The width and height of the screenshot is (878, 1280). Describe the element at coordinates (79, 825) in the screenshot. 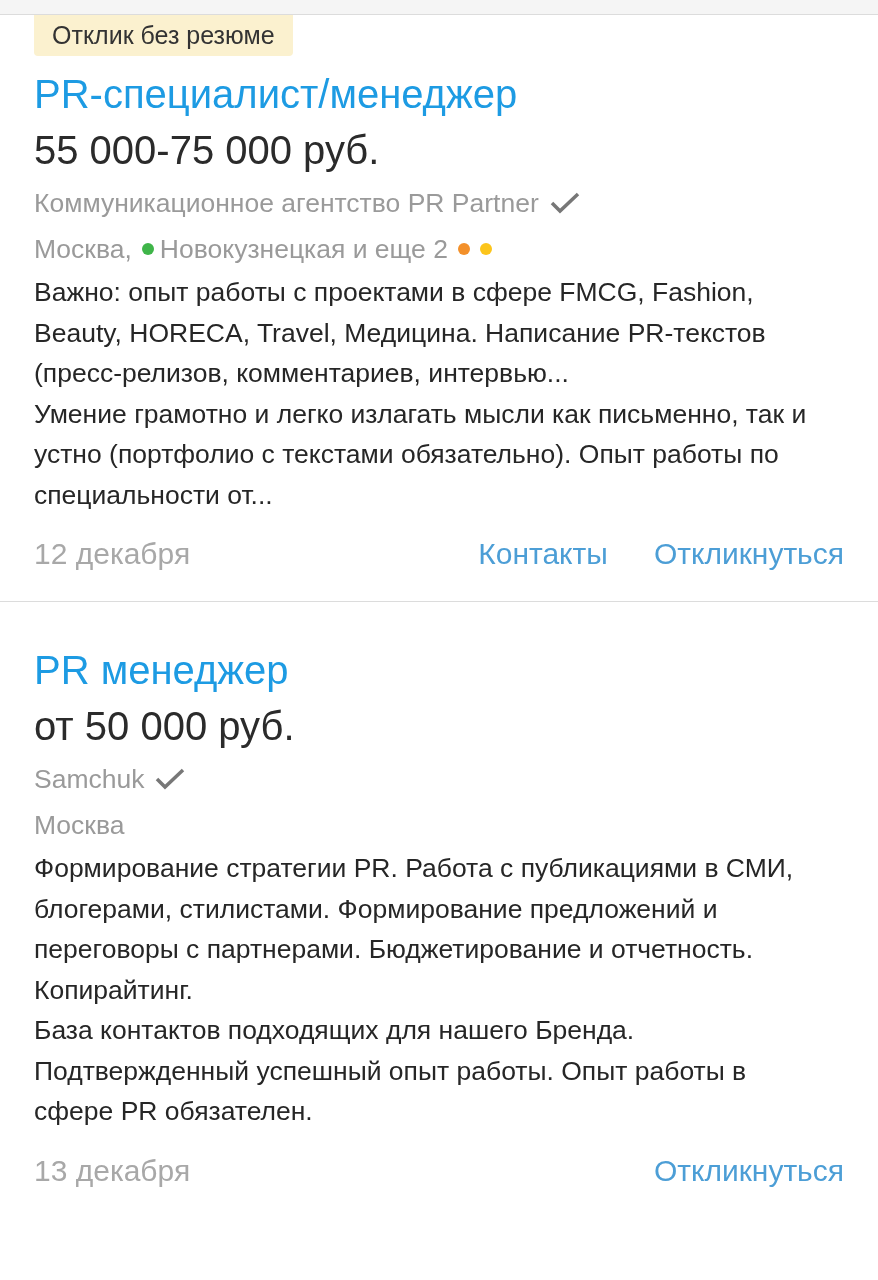

I see `city: Москва` at that location.